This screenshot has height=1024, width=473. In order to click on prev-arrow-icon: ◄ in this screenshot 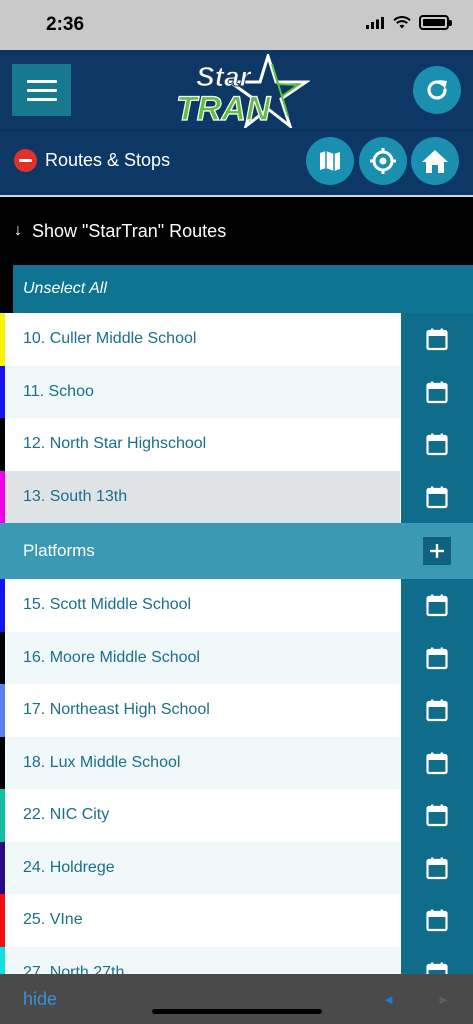, I will do `click(388, 999)`.